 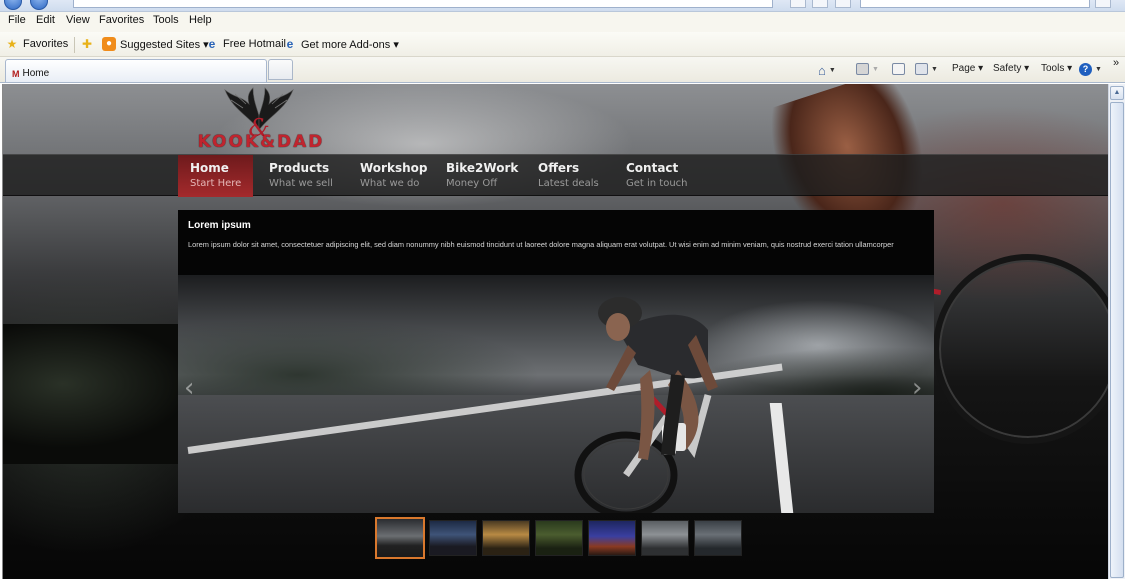 I want to click on print-button: ▼, so click(x=926, y=69).